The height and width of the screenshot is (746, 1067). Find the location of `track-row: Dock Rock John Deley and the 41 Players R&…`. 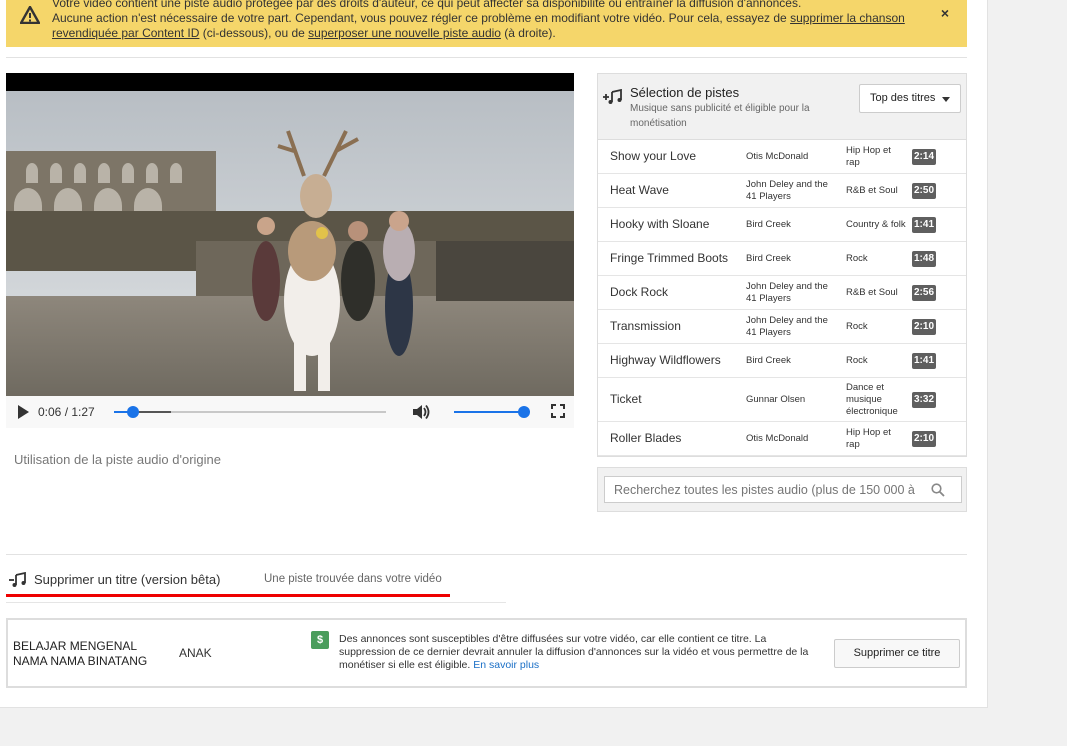

track-row: Dock Rock John Deley and the 41 Players R&… is located at coordinates (782, 293).